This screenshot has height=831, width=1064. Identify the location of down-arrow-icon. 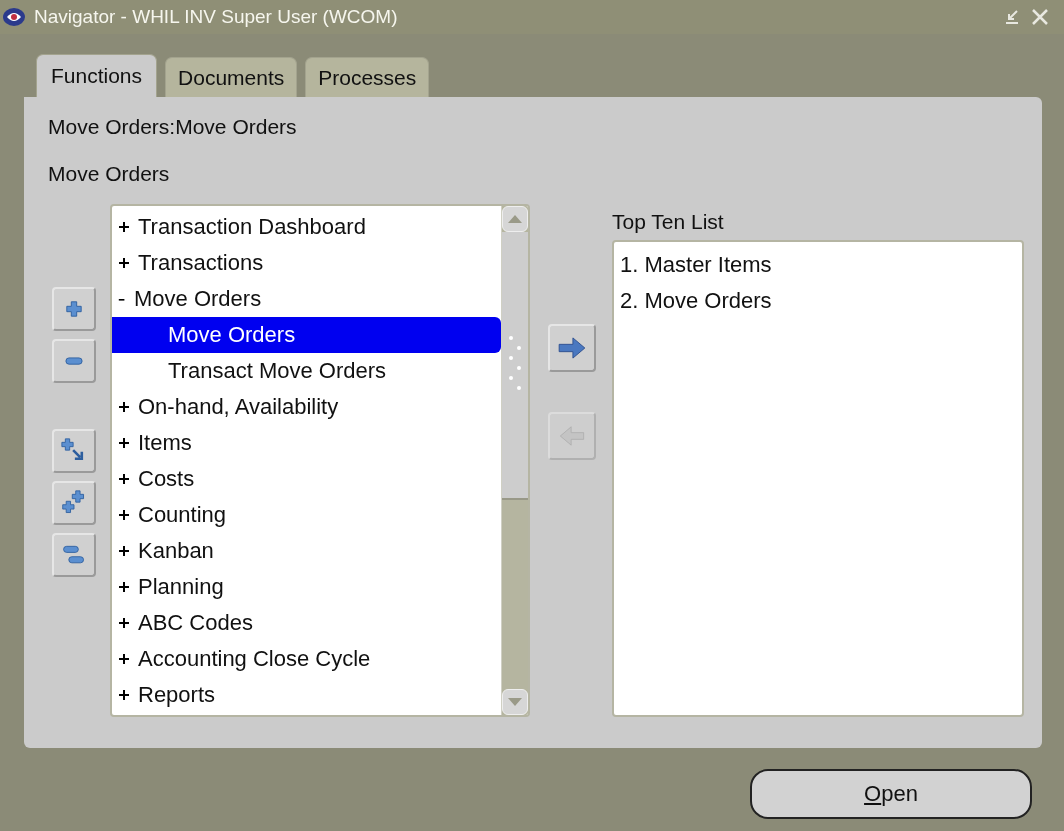
(515, 702).